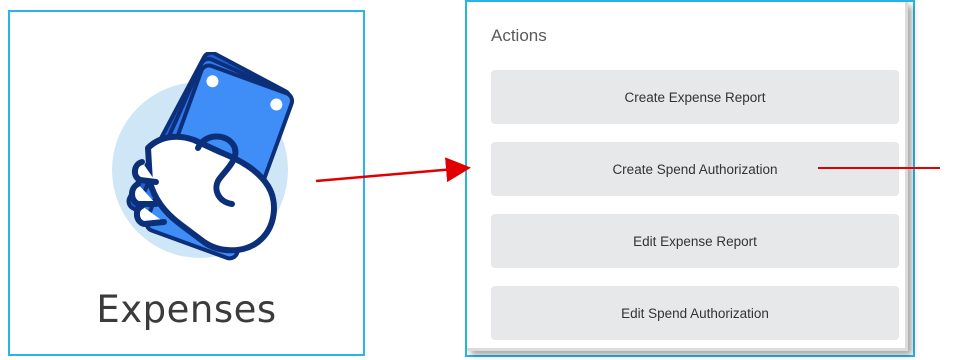 Image resolution: width=967 pixels, height=360 pixels. I want to click on edit-spend-authorization-button: Edit Spend Authorization, so click(695, 313).